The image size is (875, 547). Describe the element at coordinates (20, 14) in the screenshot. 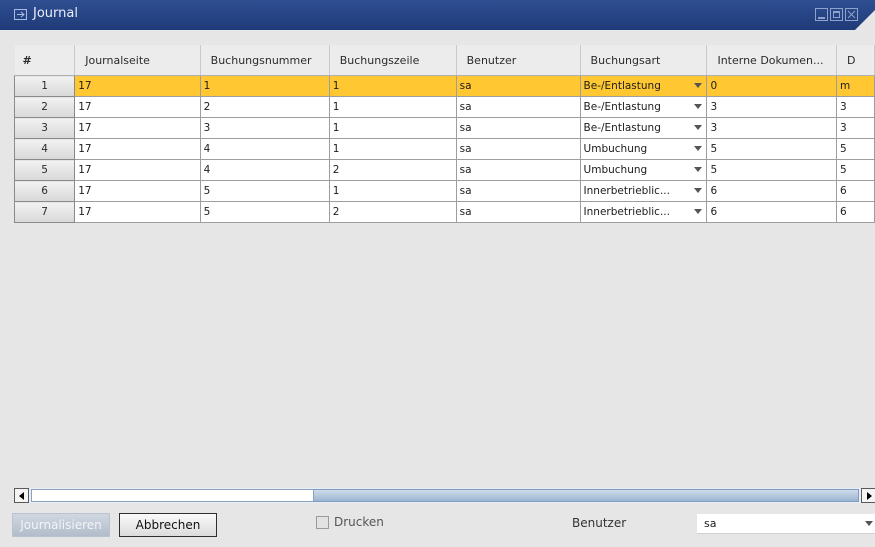

I see `journal-icon` at that location.